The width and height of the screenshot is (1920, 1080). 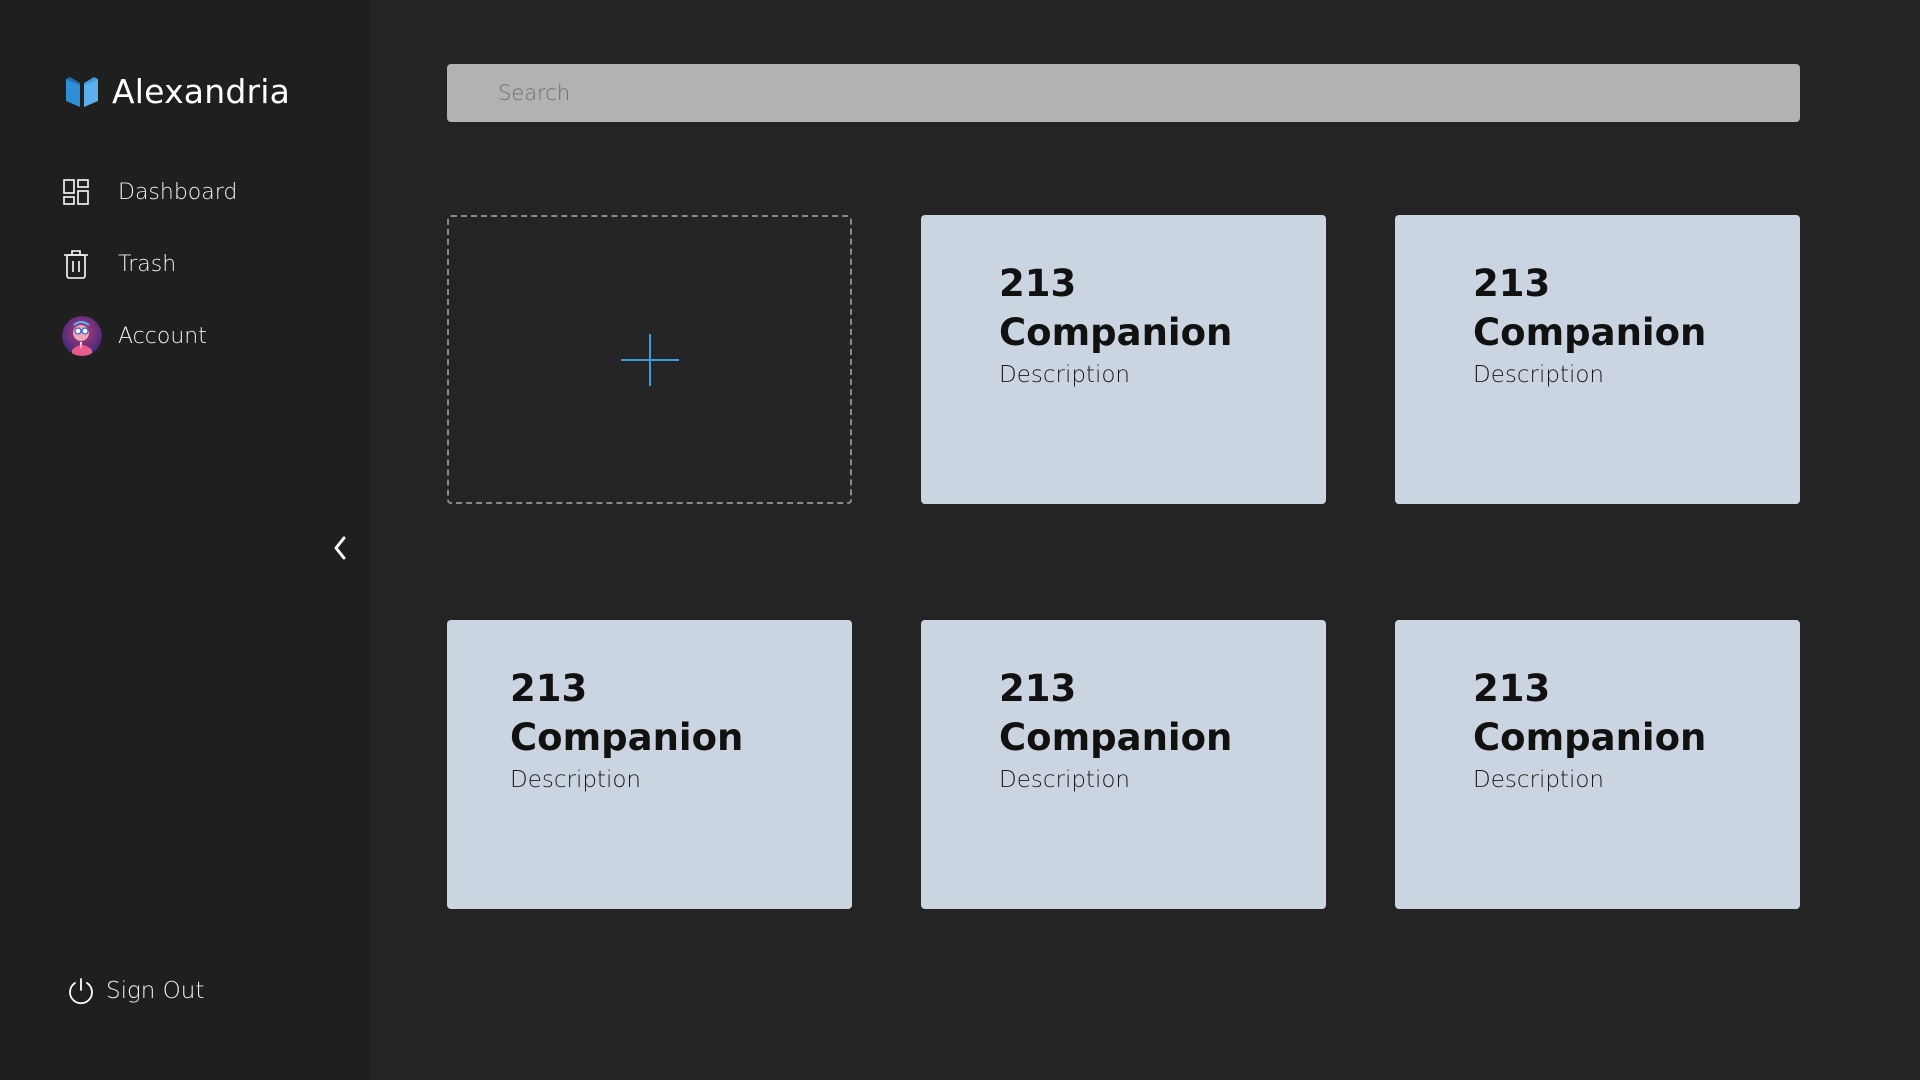 What do you see at coordinates (202, 264) in the screenshot?
I see `sidebar-item-trash: Trash` at bounding box center [202, 264].